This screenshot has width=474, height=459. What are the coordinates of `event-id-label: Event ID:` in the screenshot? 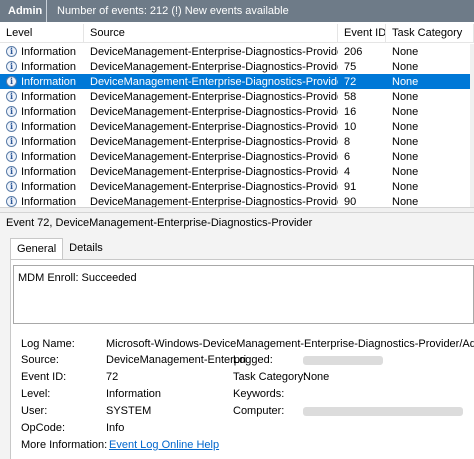 It's located at (44, 377).